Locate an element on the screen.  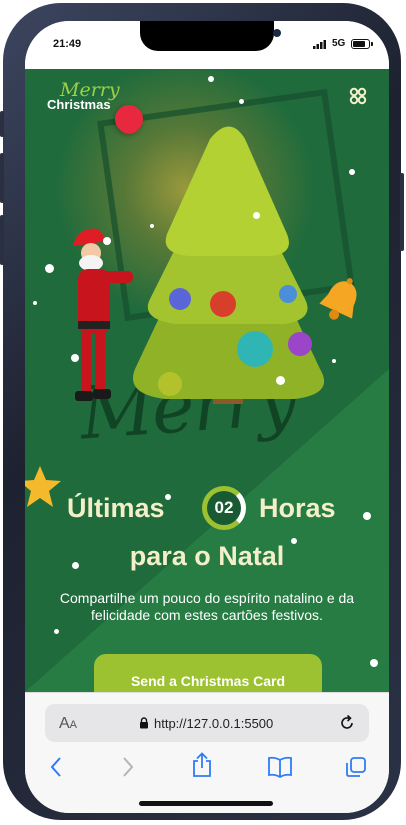
text-size-button: AA is located at coordinates (68, 724).